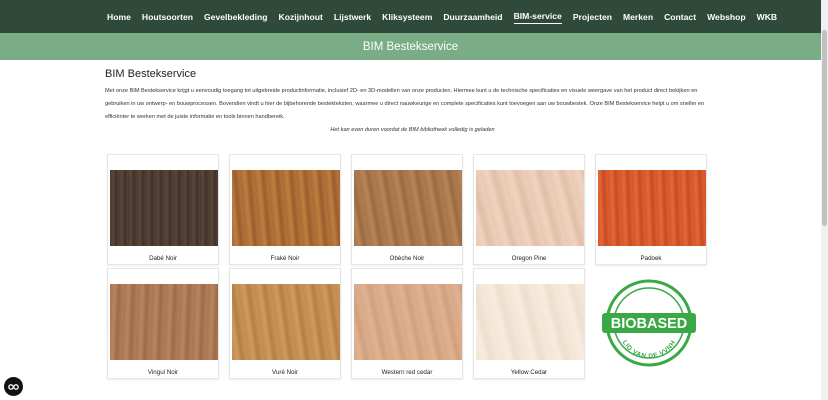  What do you see at coordinates (163, 258) in the screenshot?
I see `product-name: Dabé Noir` at bounding box center [163, 258].